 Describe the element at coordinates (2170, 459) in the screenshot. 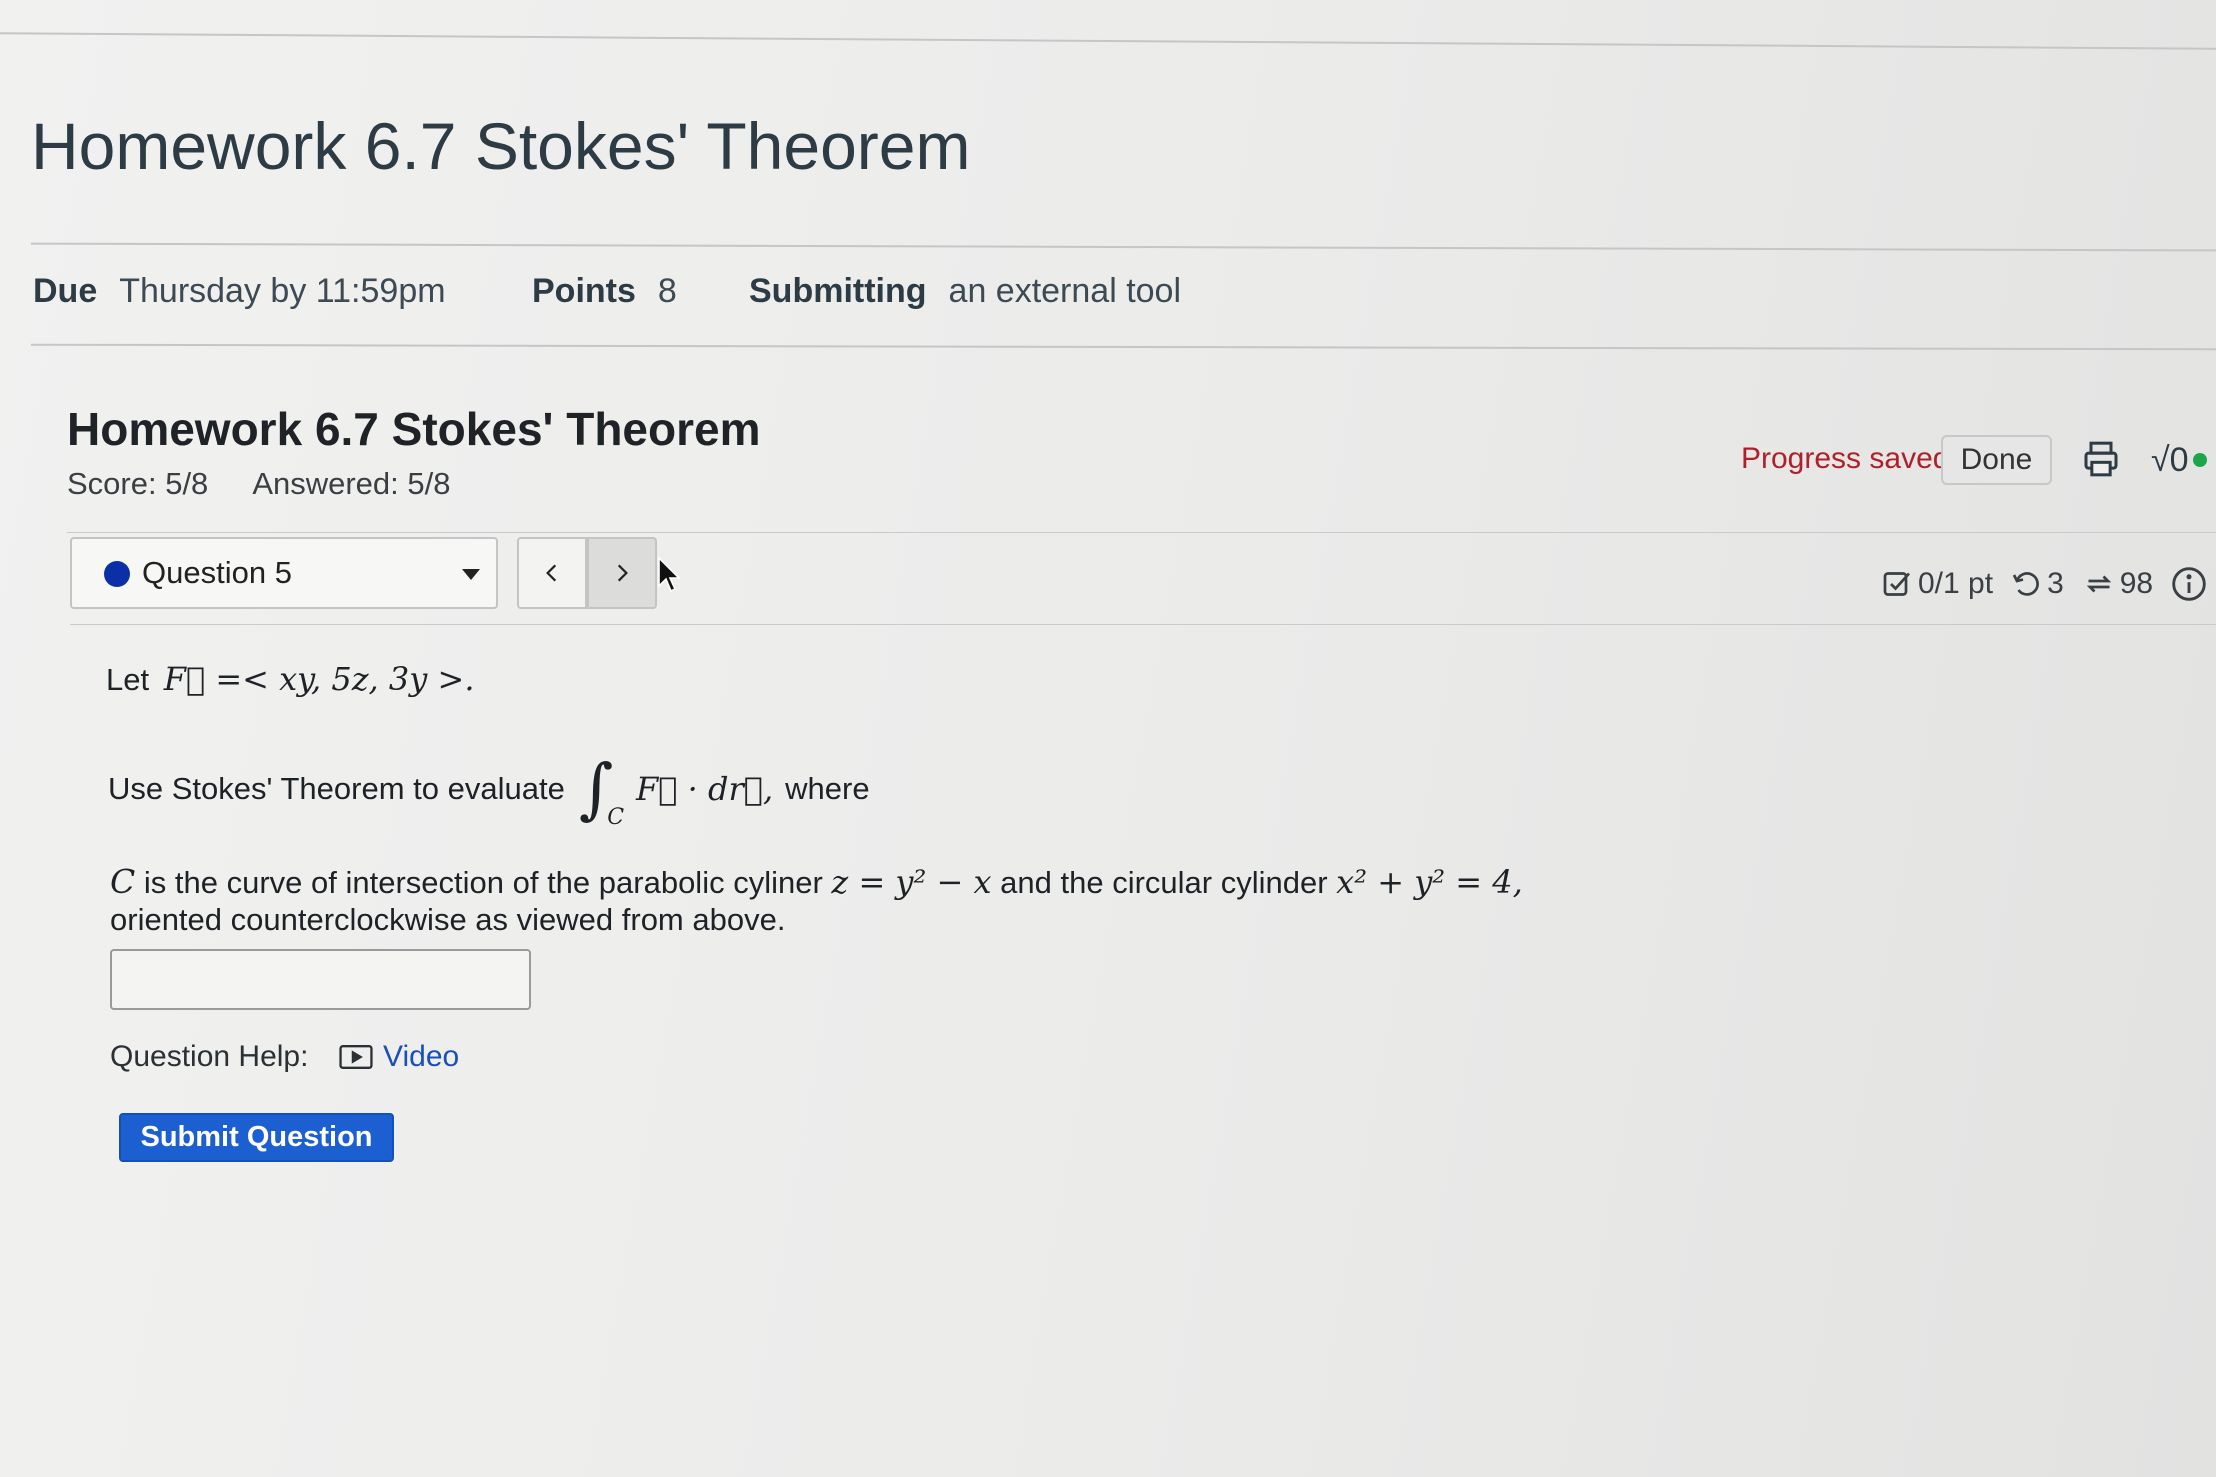

I see `sqrt-icon: √0` at that location.